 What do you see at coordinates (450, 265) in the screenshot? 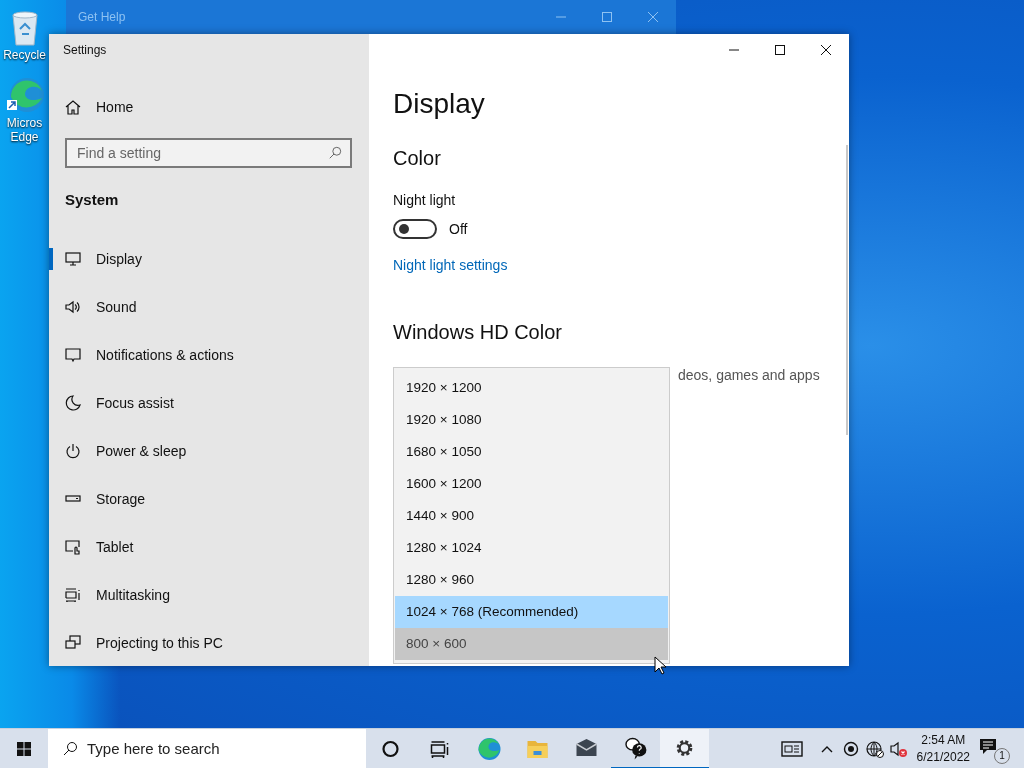
I see `settings-link: Night light settings` at bounding box center [450, 265].